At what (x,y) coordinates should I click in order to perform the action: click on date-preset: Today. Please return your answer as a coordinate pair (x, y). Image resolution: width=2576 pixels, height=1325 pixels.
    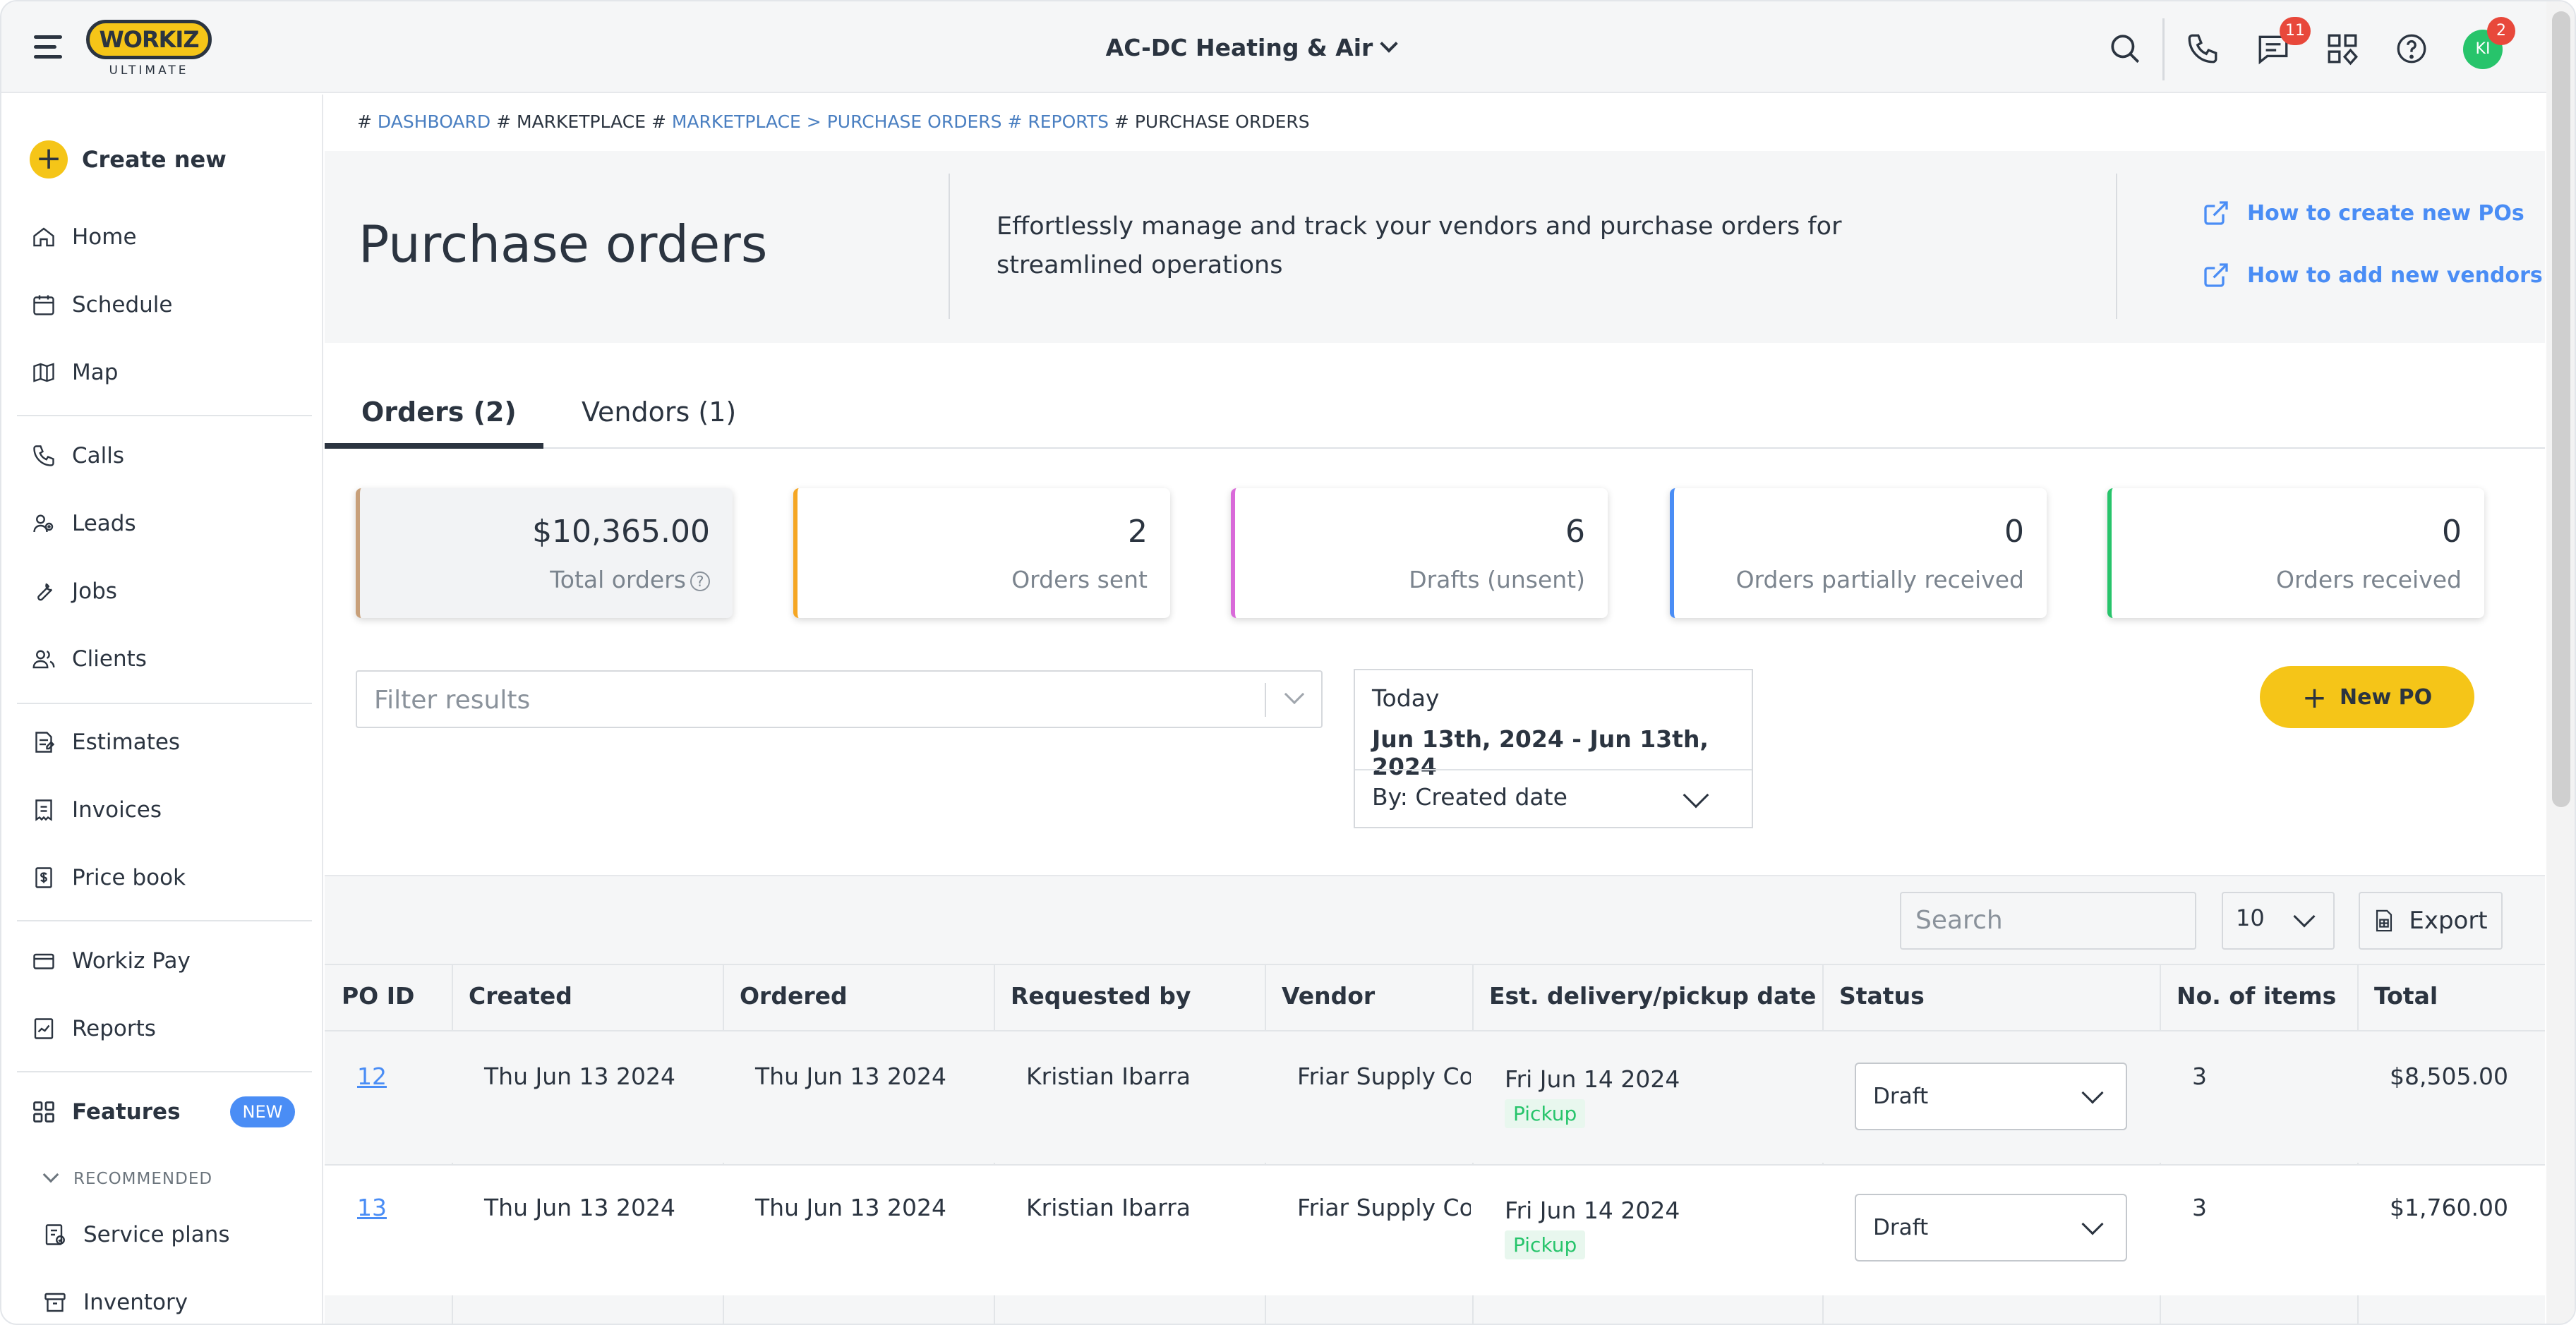
    Looking at the image, I should click on (1406, 698).